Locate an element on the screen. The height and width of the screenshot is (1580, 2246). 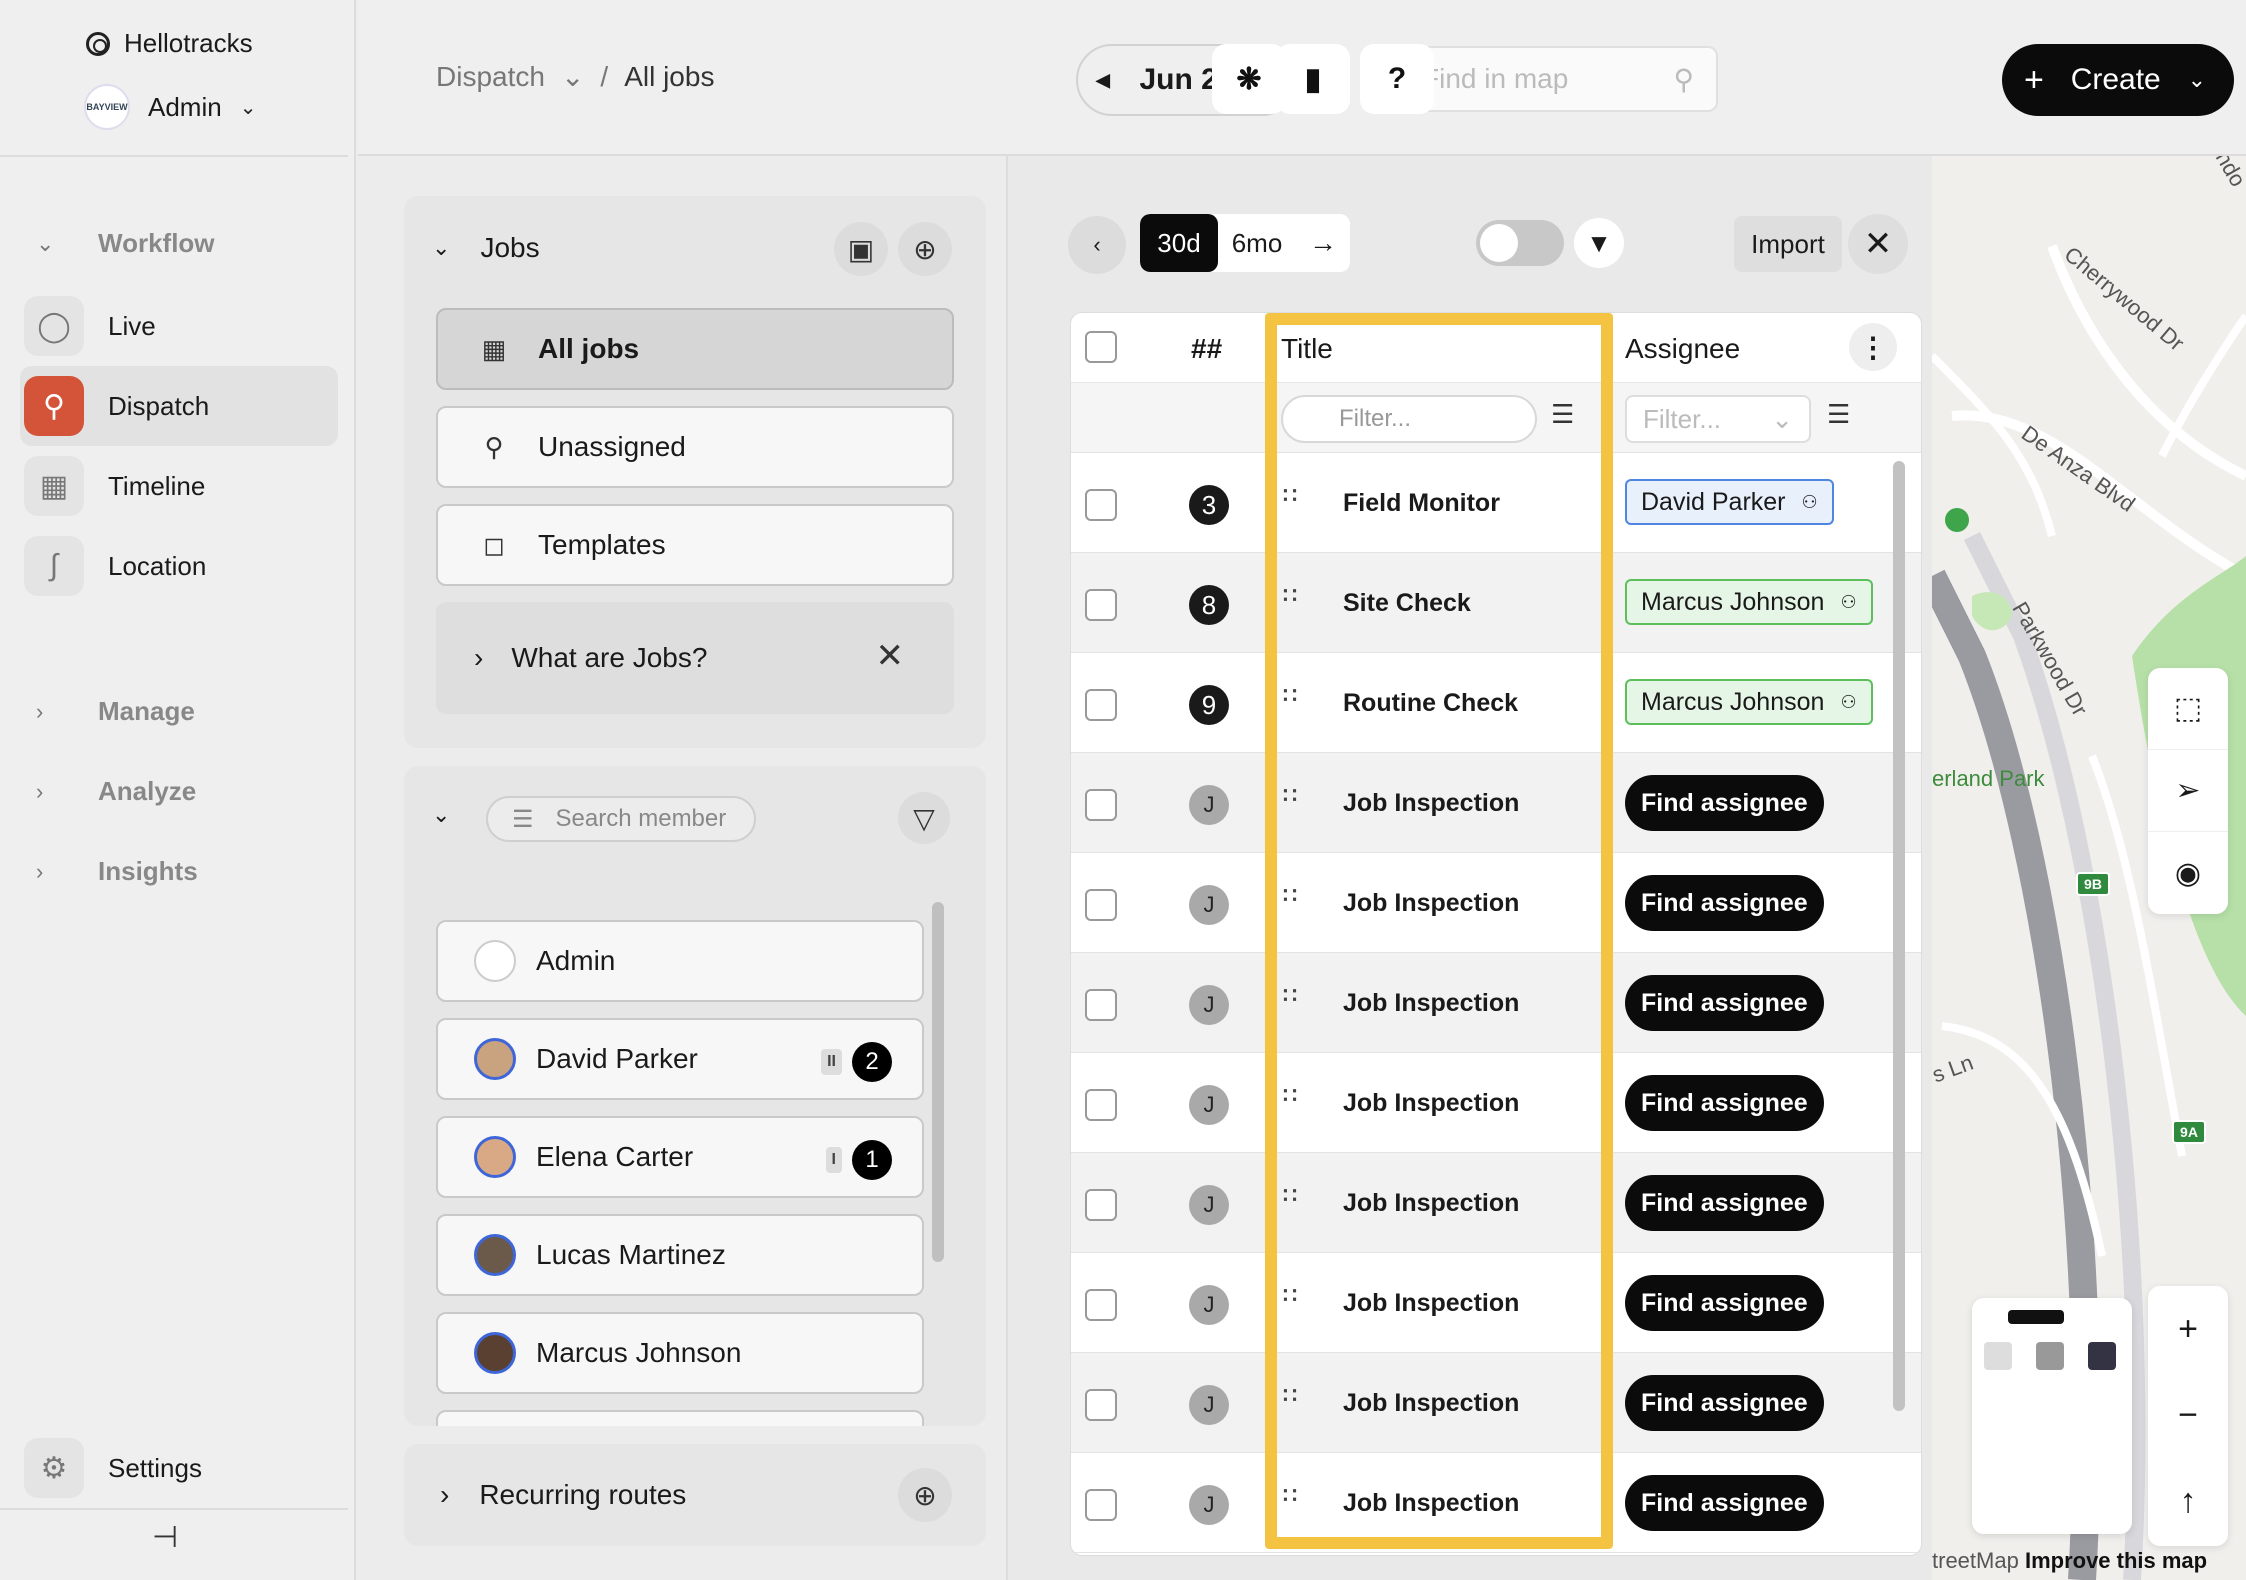
member-filter-button: ▽ is located at coordinates (924, 818).